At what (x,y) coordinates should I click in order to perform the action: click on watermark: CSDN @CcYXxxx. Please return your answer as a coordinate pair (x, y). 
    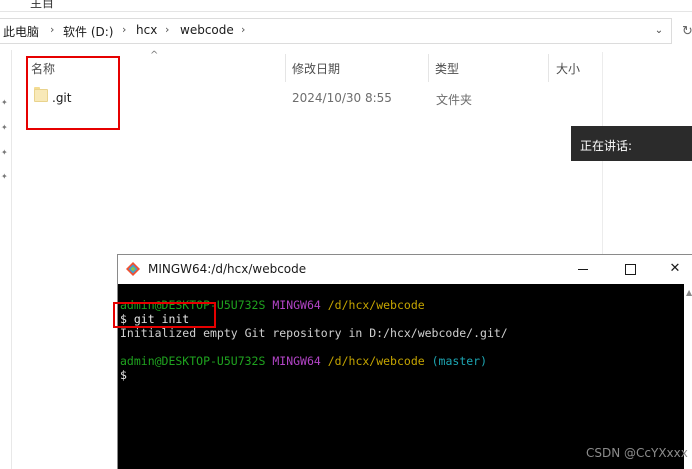
    Looking at the image, I should click on (637, 453).